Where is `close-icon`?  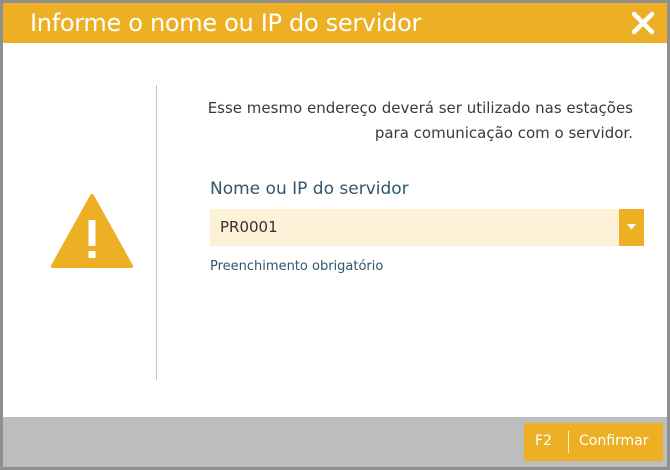
close-icon is located at coordinates (643, 23).